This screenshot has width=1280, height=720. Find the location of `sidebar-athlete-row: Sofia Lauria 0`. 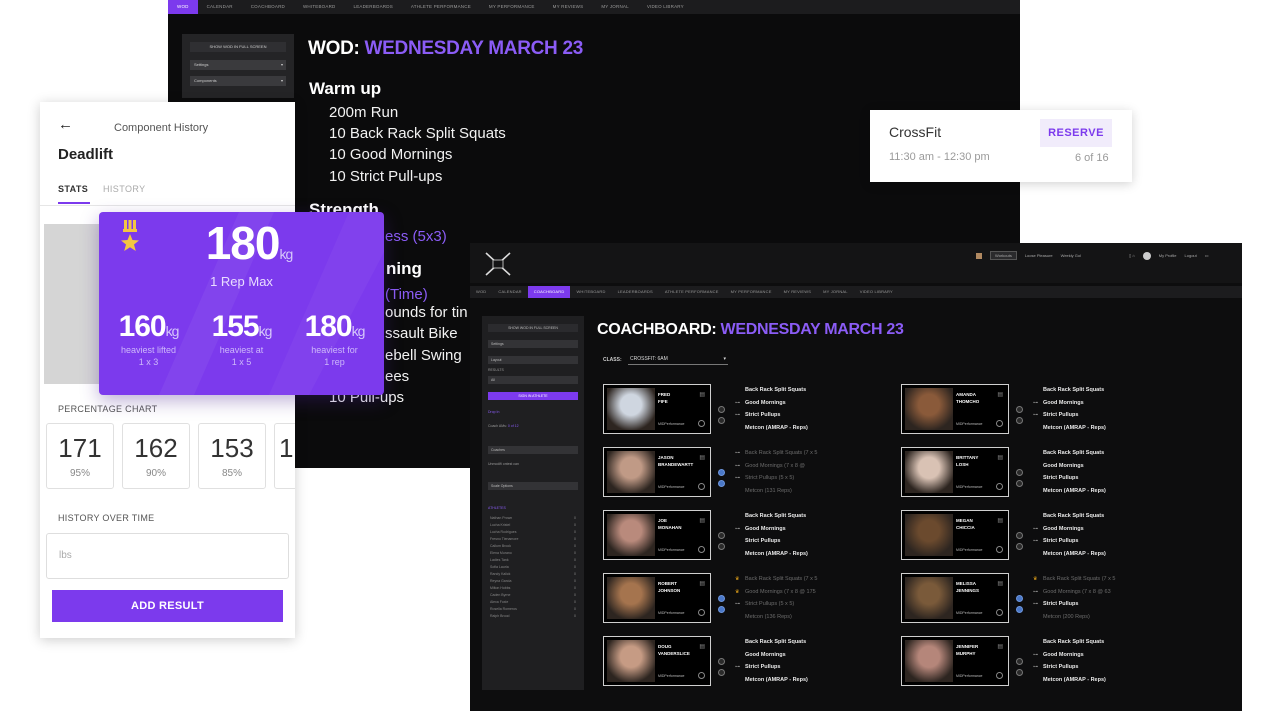

sidebar-athlete-row: Sofia Lauria 0 is located at coordinates (533, 567).